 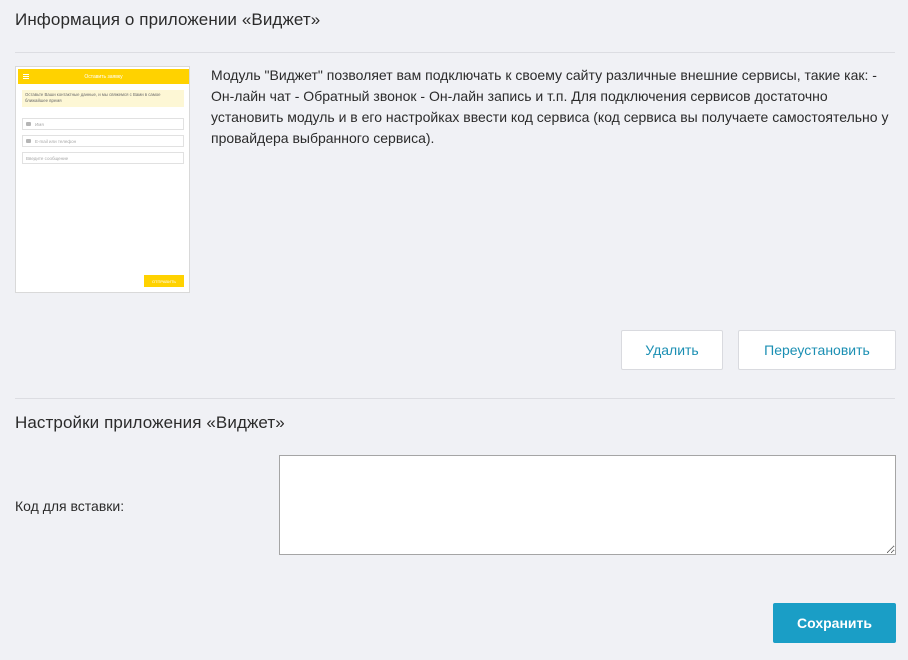 I want to click on preview-header: Оставить заявку, so click(x=103, y=76).